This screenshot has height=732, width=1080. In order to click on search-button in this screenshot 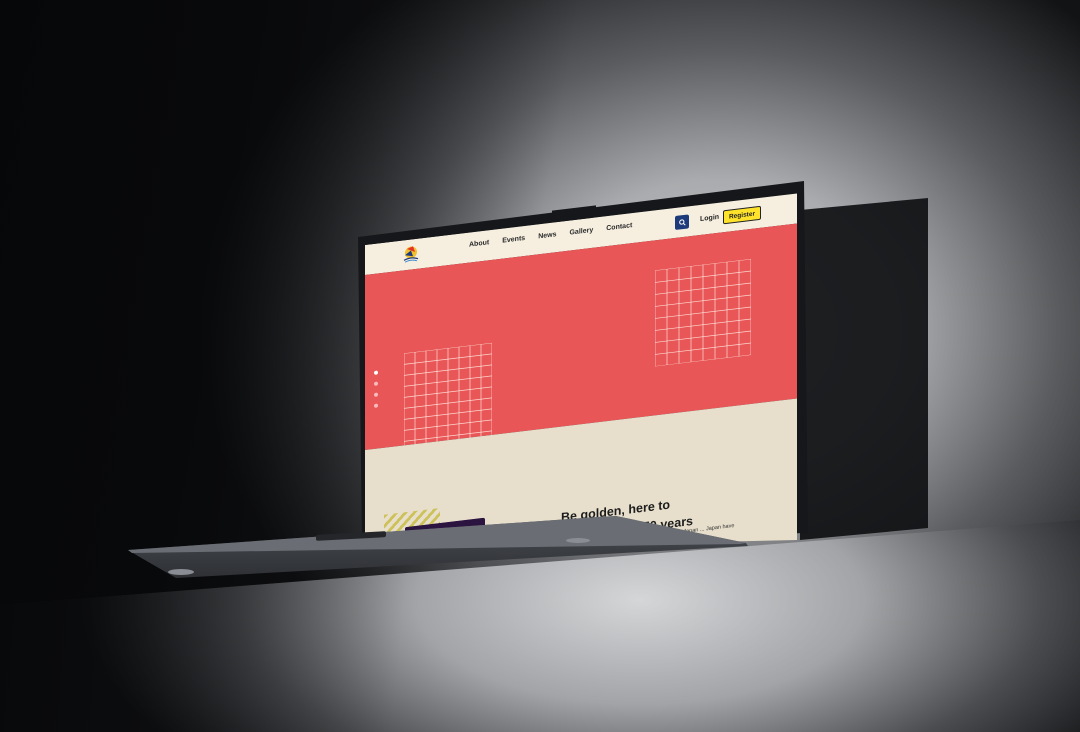, I will do `click(682, 222)`.